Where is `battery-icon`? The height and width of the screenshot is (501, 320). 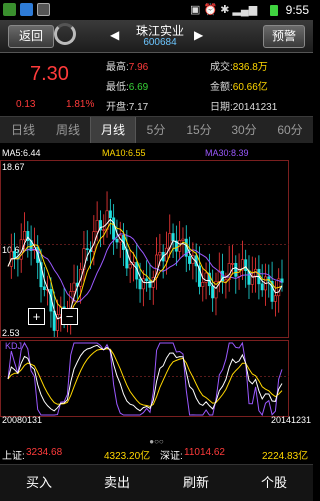
battery-icon is located at coordinates (274, 10).